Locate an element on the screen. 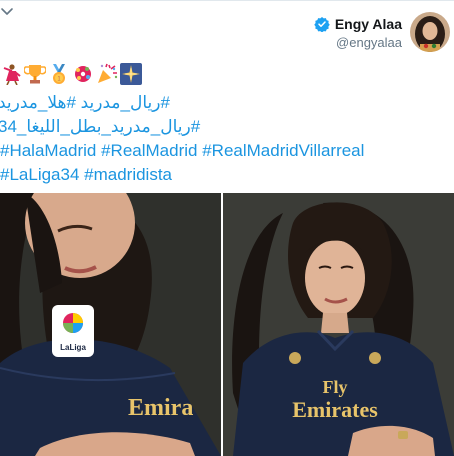 The height and width of the screenshot is (456, 454). avatar is located at coordinates (430, 32).